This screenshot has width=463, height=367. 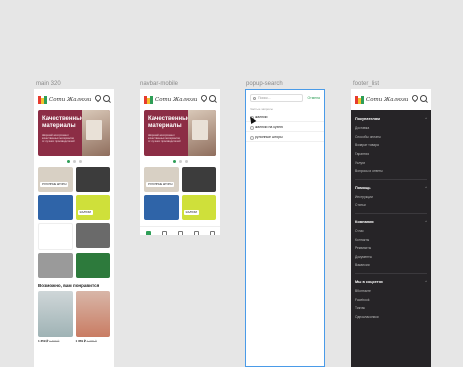 What do you see at coordinates (391, 282) in the screenshot?
I see `footer-section-header: Мы в соцсетях ^` at bounding box center [391, 282].